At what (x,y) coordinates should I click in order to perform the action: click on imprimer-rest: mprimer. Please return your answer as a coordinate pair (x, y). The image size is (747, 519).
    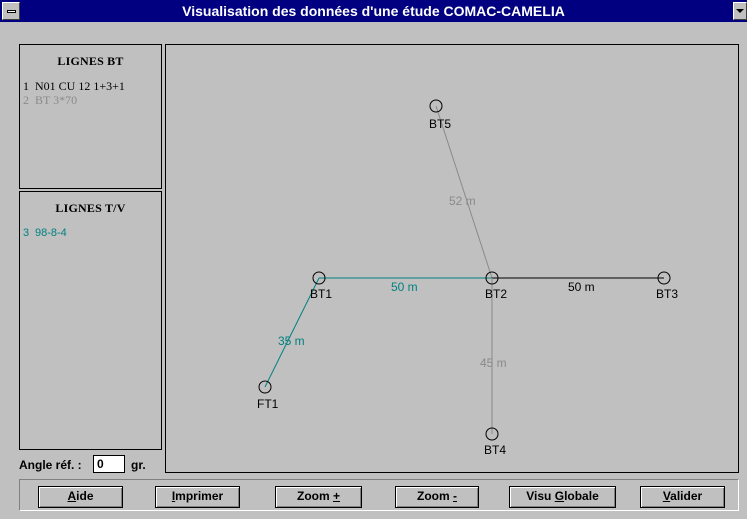
    Looking at the image, I should click on (199, 496).